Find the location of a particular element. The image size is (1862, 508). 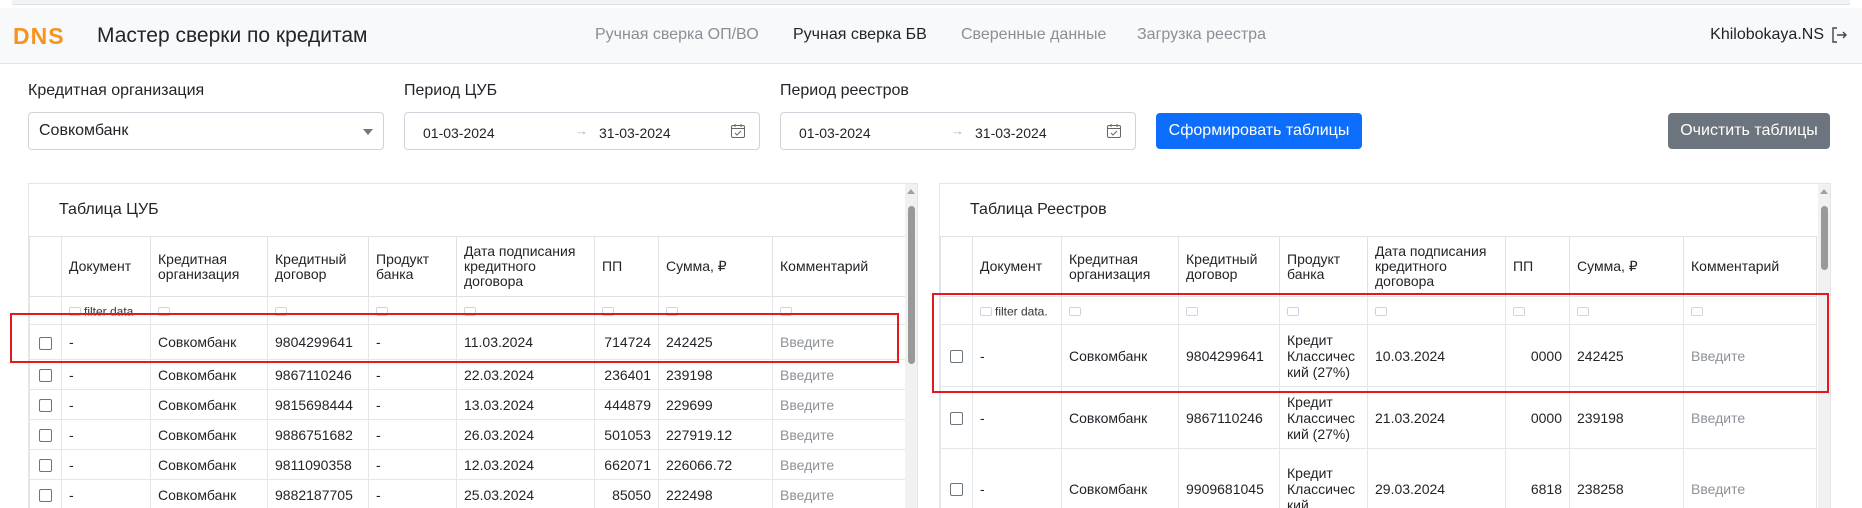

cub-date-to: 31-03-2024 is located at coordinates (635, 133).